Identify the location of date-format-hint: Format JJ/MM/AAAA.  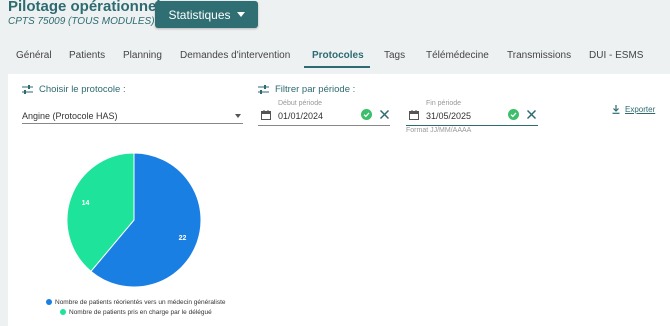
(439, 130).